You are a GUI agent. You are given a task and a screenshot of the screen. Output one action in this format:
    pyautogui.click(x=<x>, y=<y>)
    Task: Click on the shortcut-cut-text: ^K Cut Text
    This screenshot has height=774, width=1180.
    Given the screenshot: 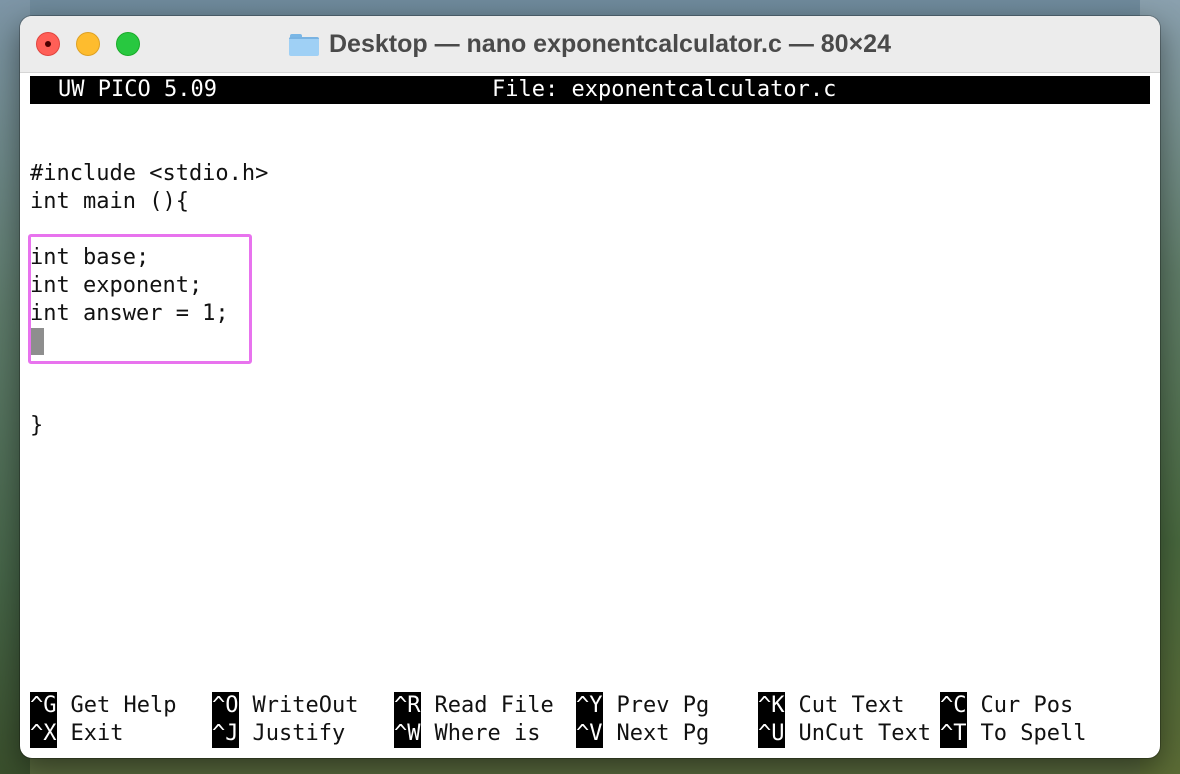 What is the action you would take?
    pyautogui.click(x=831, y=706)
    